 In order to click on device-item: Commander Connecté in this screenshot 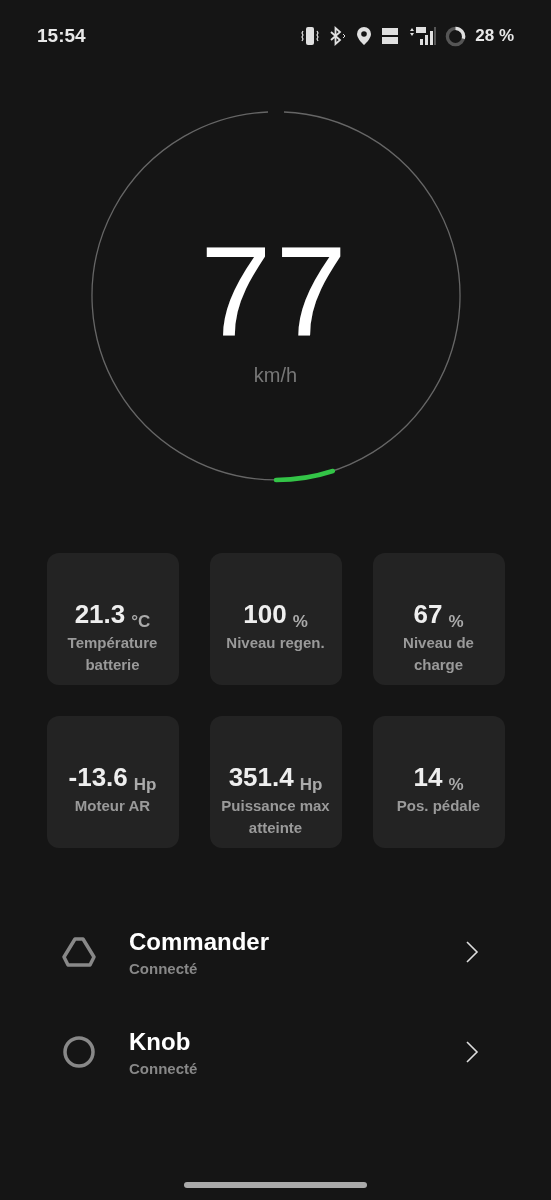, I will do `click(275, 952)`.